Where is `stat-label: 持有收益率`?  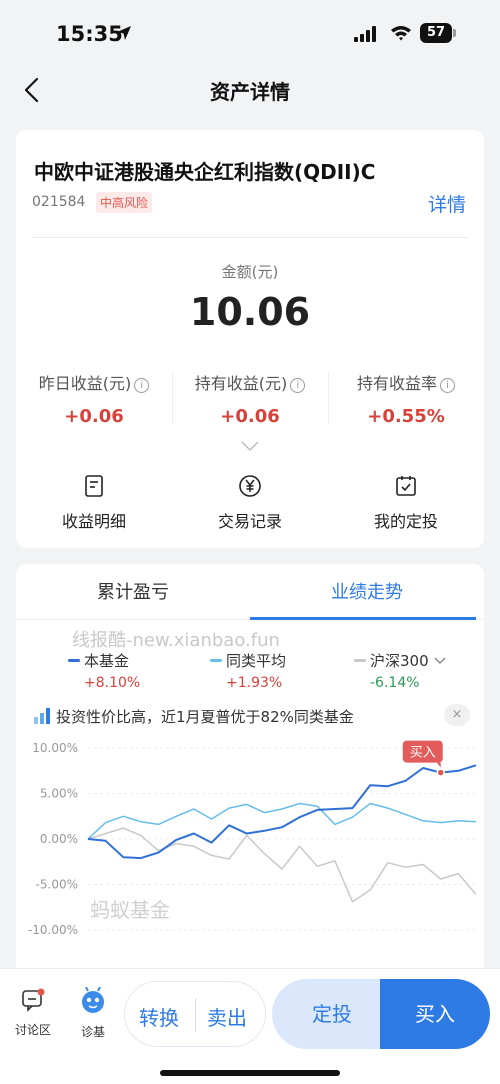 stat-label: 持有收益率 is located at coordinates (396, 383).